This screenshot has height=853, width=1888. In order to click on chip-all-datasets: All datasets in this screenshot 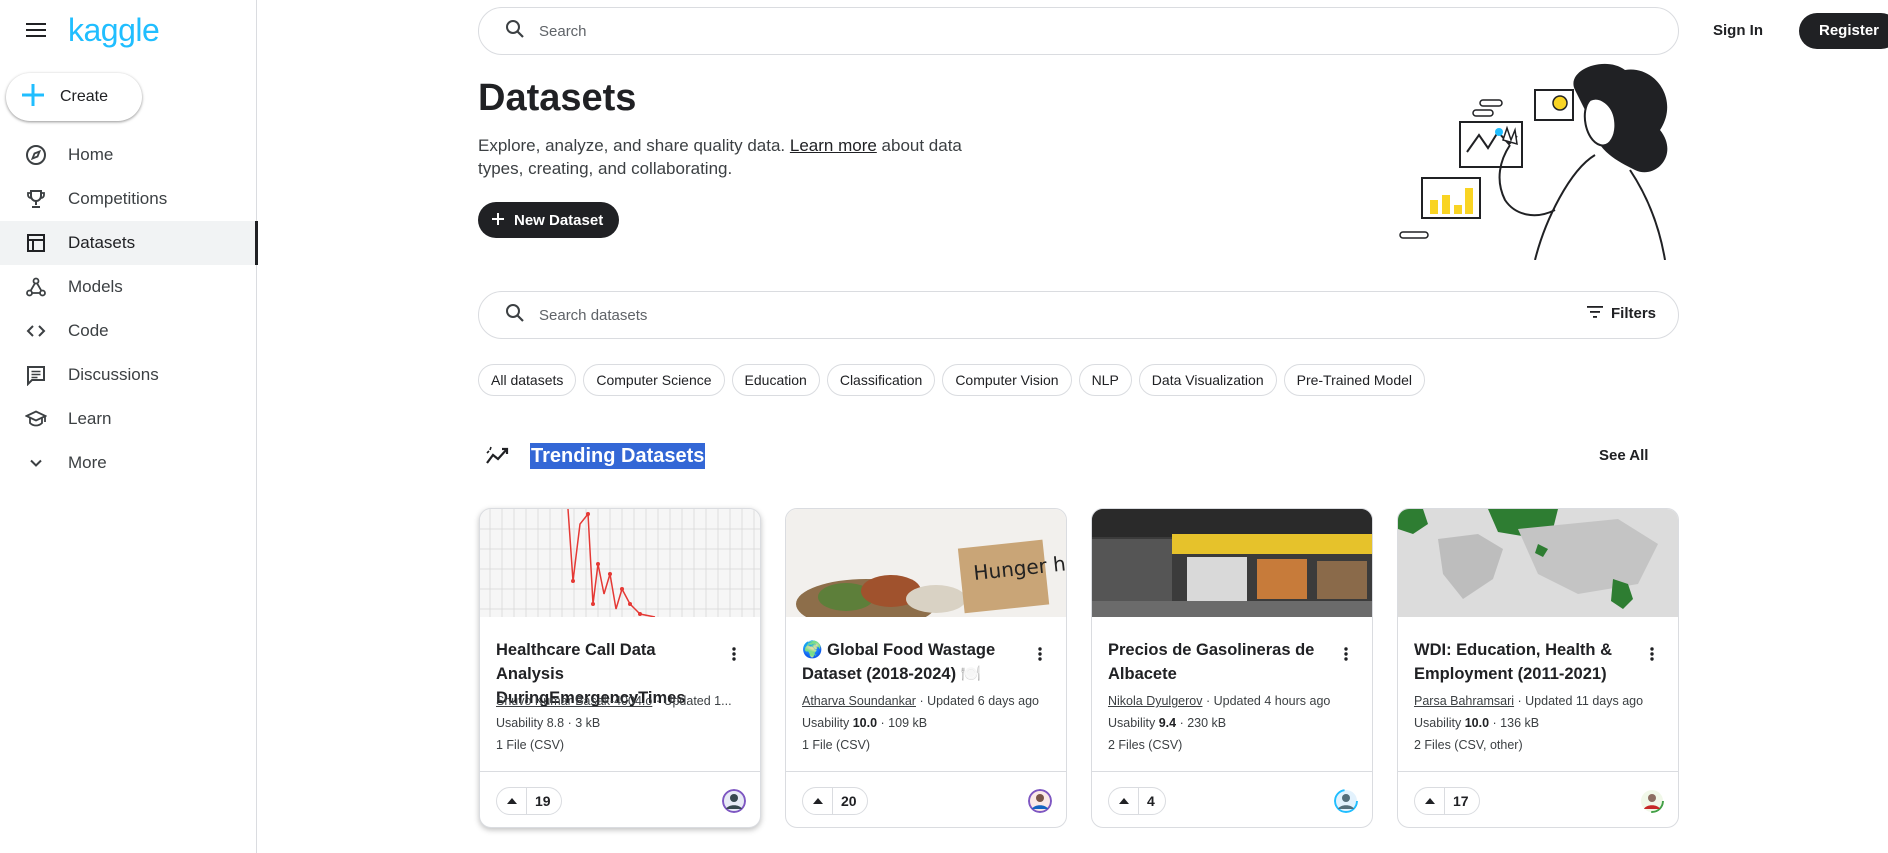, I will do `click(527, 380)`.